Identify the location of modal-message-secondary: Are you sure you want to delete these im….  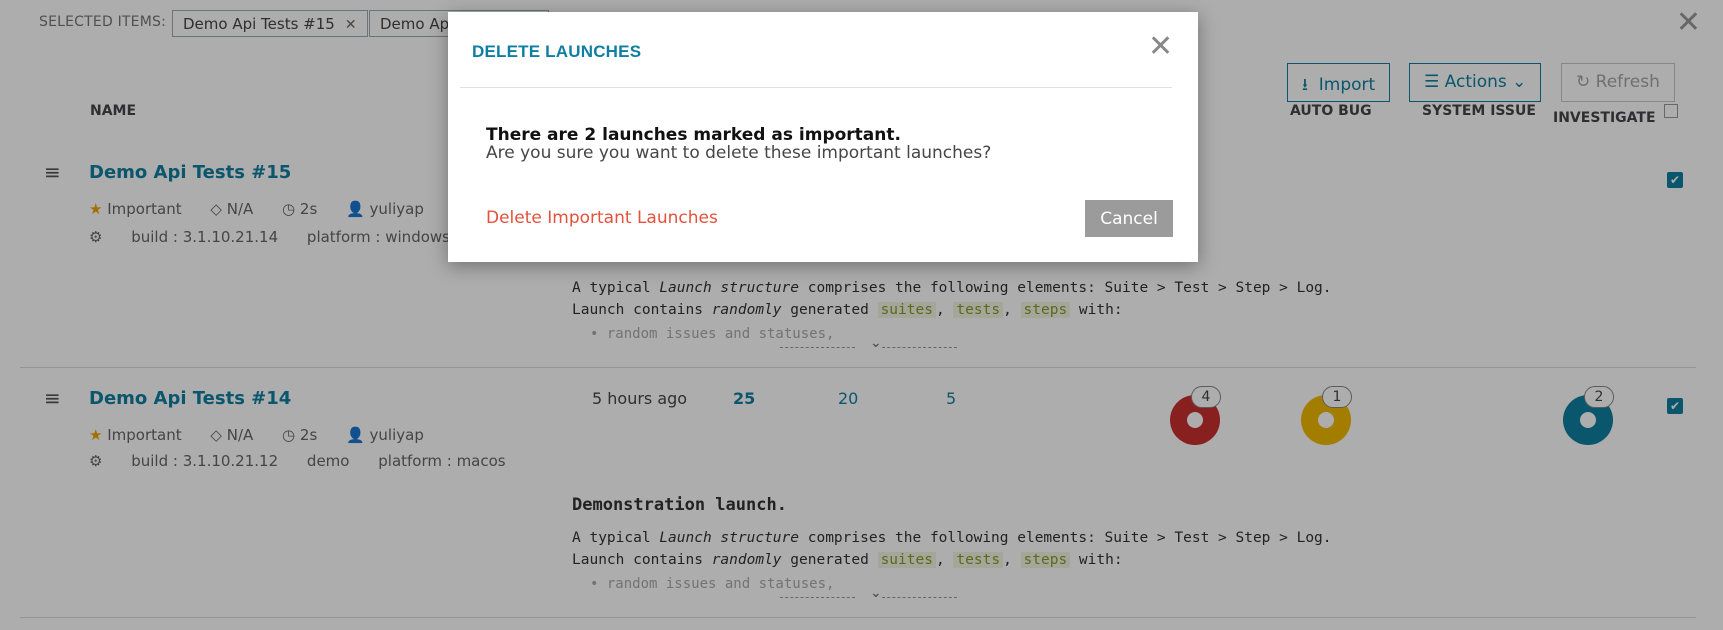
(739, 153).